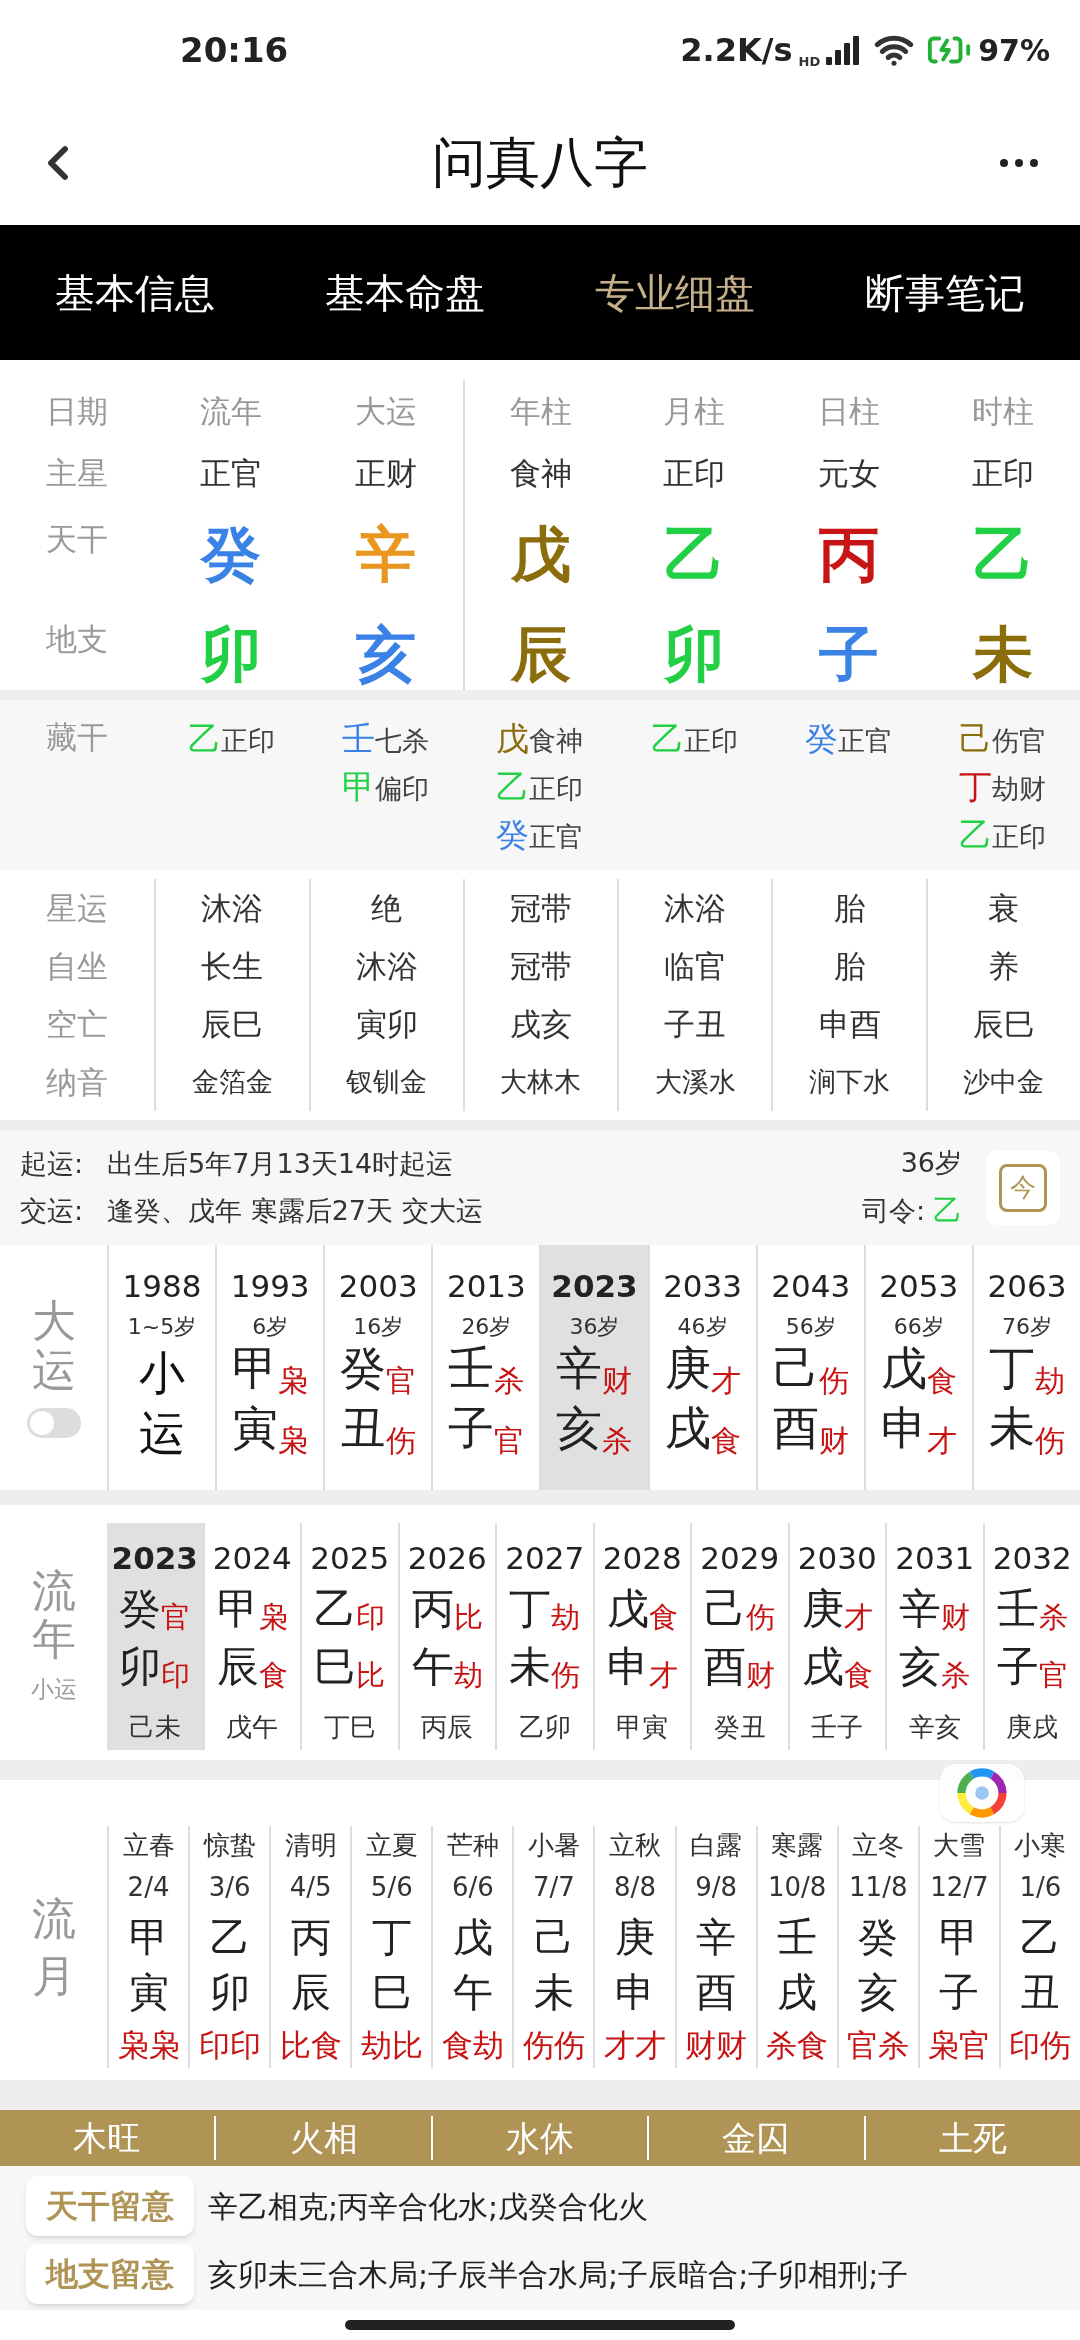  What do you see at coordinates (1003, 1024) in the screenshot?
I see `stage-value: 辰巳` at bounding box center [1003, 1024].